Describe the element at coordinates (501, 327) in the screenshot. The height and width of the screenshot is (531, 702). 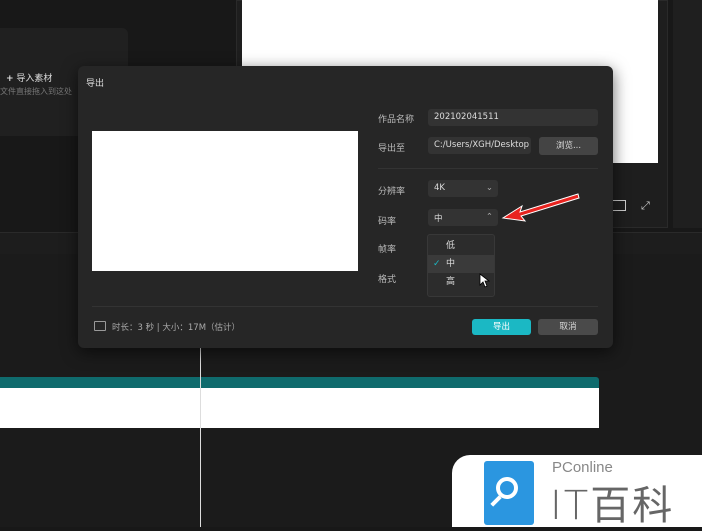
I see `export-button: 导出` at that location.